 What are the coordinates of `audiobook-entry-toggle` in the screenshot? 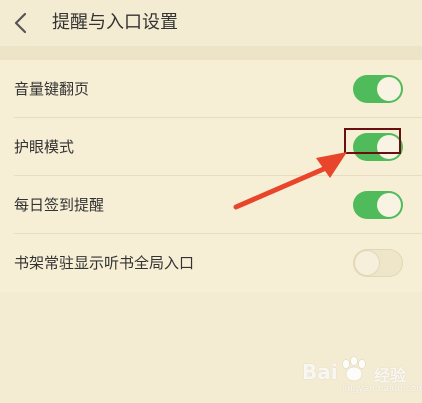 It's located at (378, 263).